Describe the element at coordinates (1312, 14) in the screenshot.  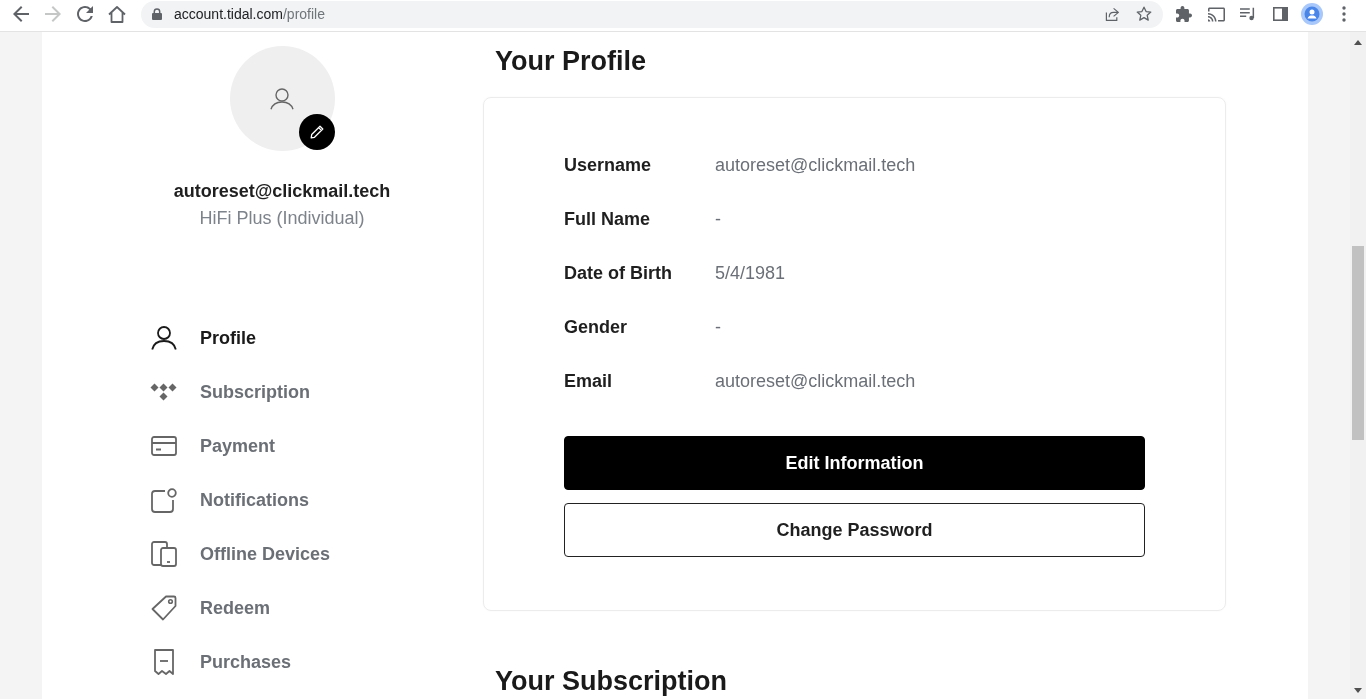
I see `profile-avatar-icon` at that location.